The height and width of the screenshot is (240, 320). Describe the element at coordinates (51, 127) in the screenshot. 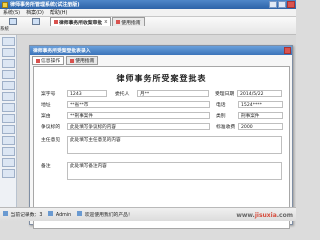

I see `dispute-label: 争议标的` at that location.